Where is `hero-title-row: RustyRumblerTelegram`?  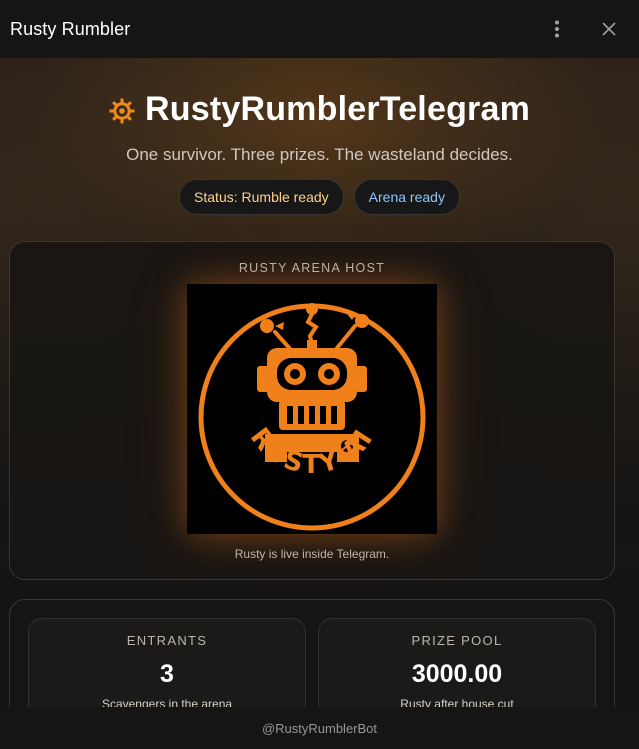 hero-title-row: RustyRumblerTelegram is located at coordinates (319, 109).